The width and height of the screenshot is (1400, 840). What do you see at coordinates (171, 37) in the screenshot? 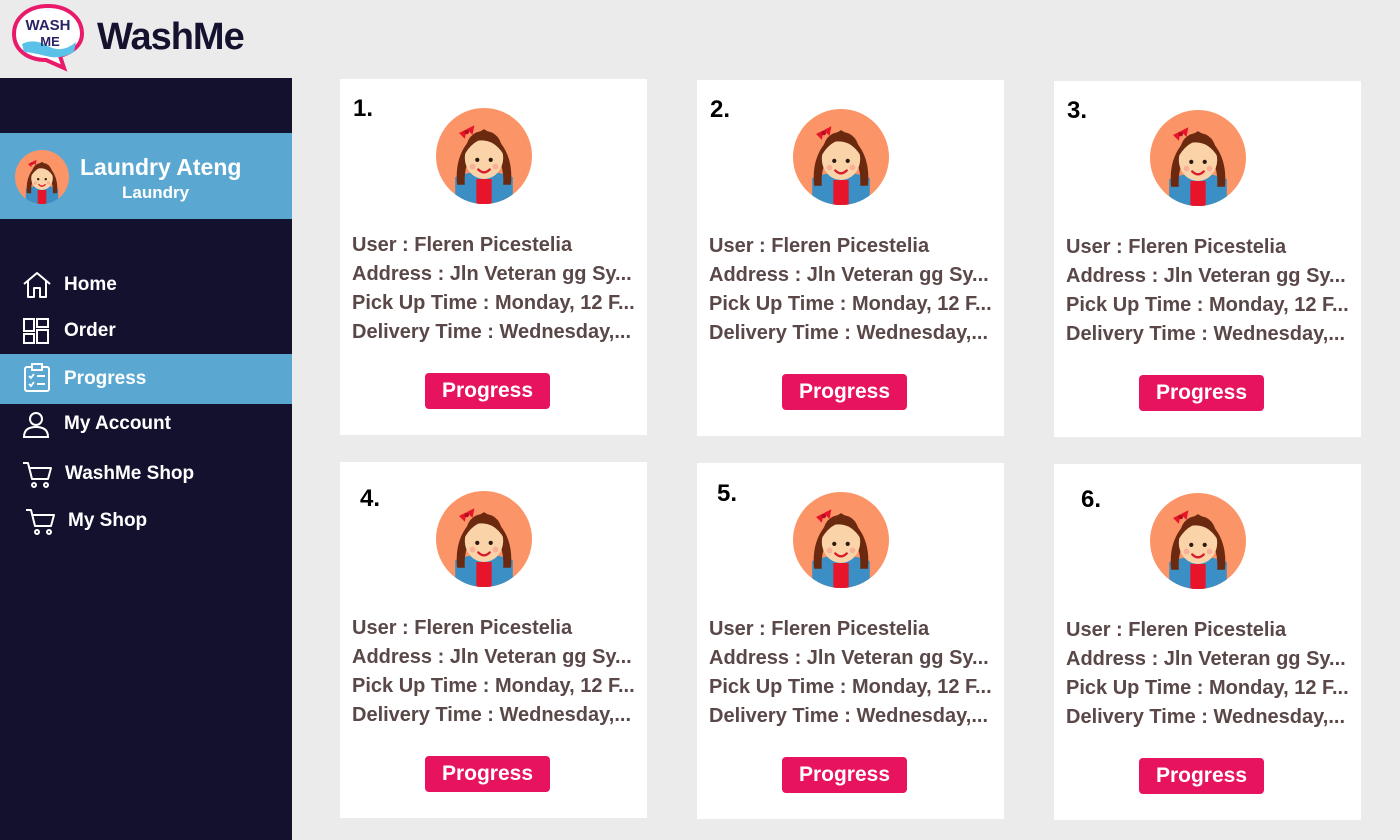
I see `app-title: WashMe` at bounding box center [171, 37].